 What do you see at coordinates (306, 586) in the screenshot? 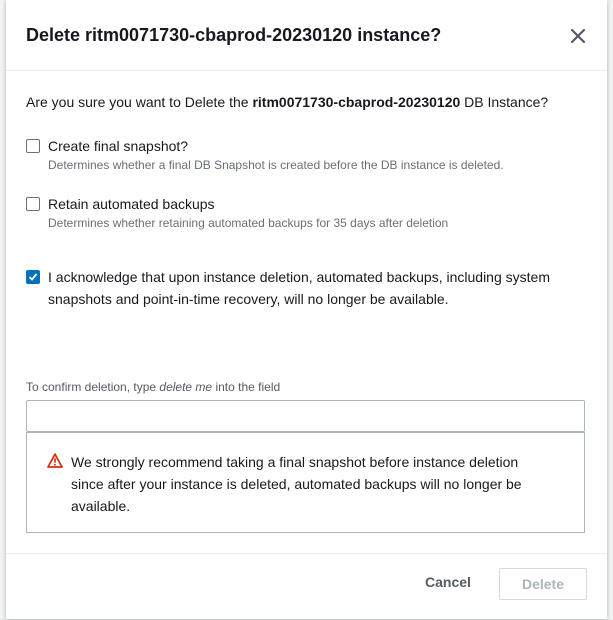
I see `dialog-footer: Cancel Delete` at bounding box center [306, 586].